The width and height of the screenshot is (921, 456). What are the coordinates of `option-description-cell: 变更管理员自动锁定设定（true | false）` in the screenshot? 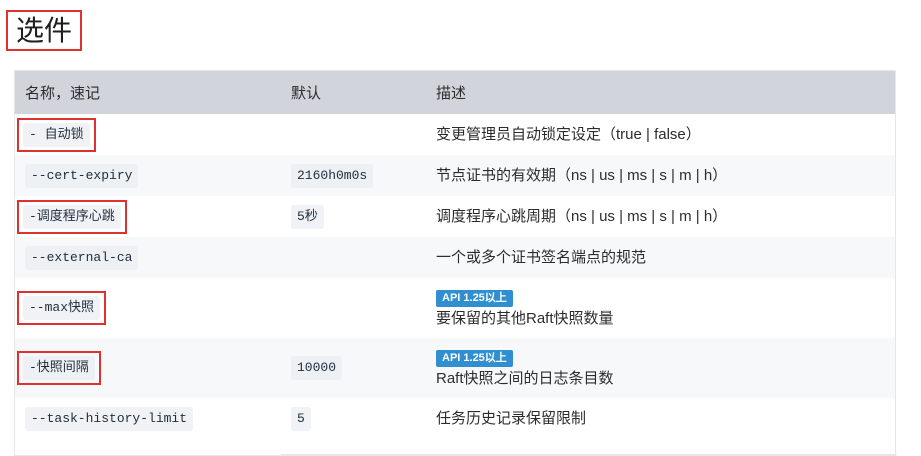 It's located at (660, 134).